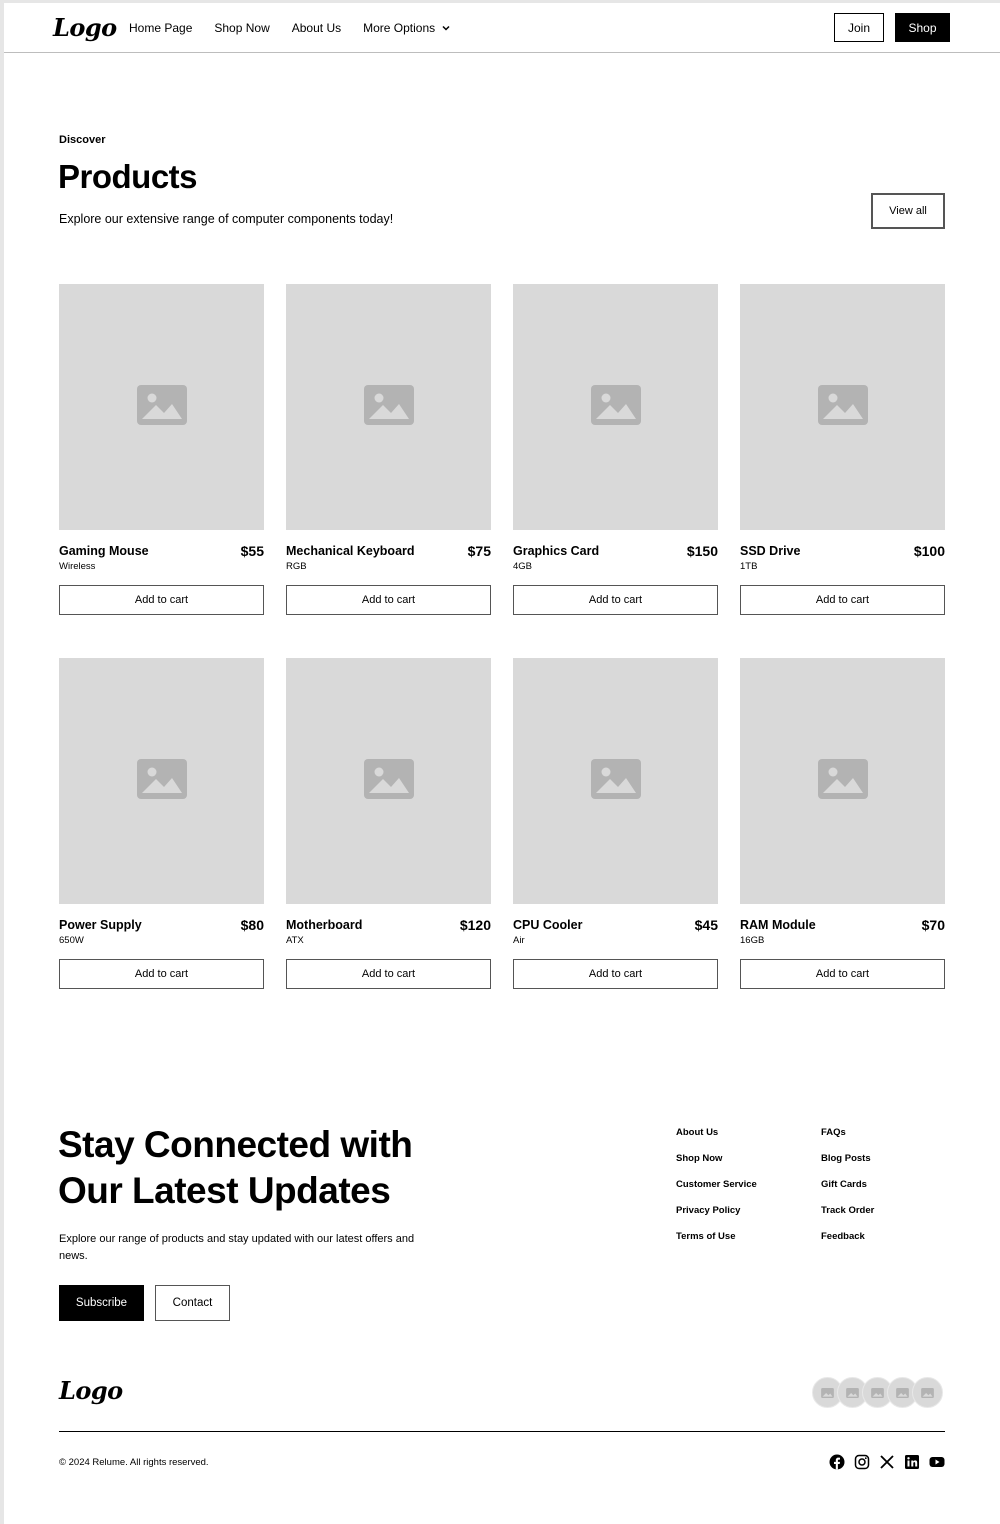 The height and width of the screenshot is (1524, 1000). What do you see at coordinates (706, 925) in the screenshot?
I see `product-price: $45` at bounding box center [706, 925].